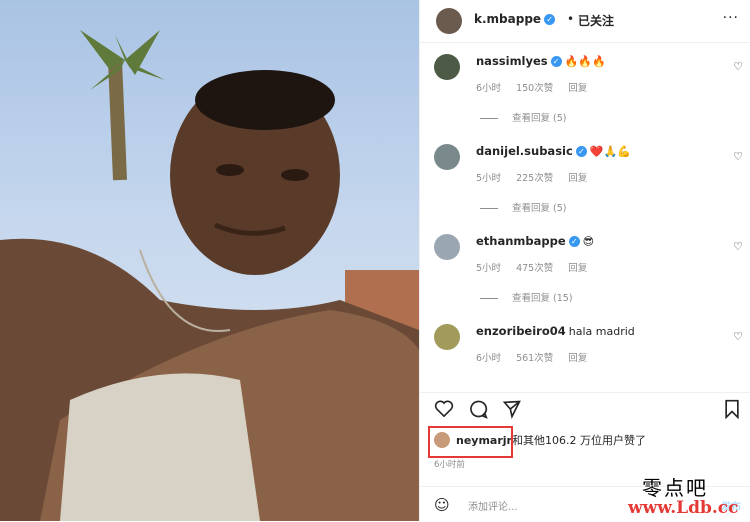 This screenshot has height=522, width=750. What do you see at coordinates (732, 409) in the screenshot?
I see `bookmark-icon` at bounding box center [732, 409].